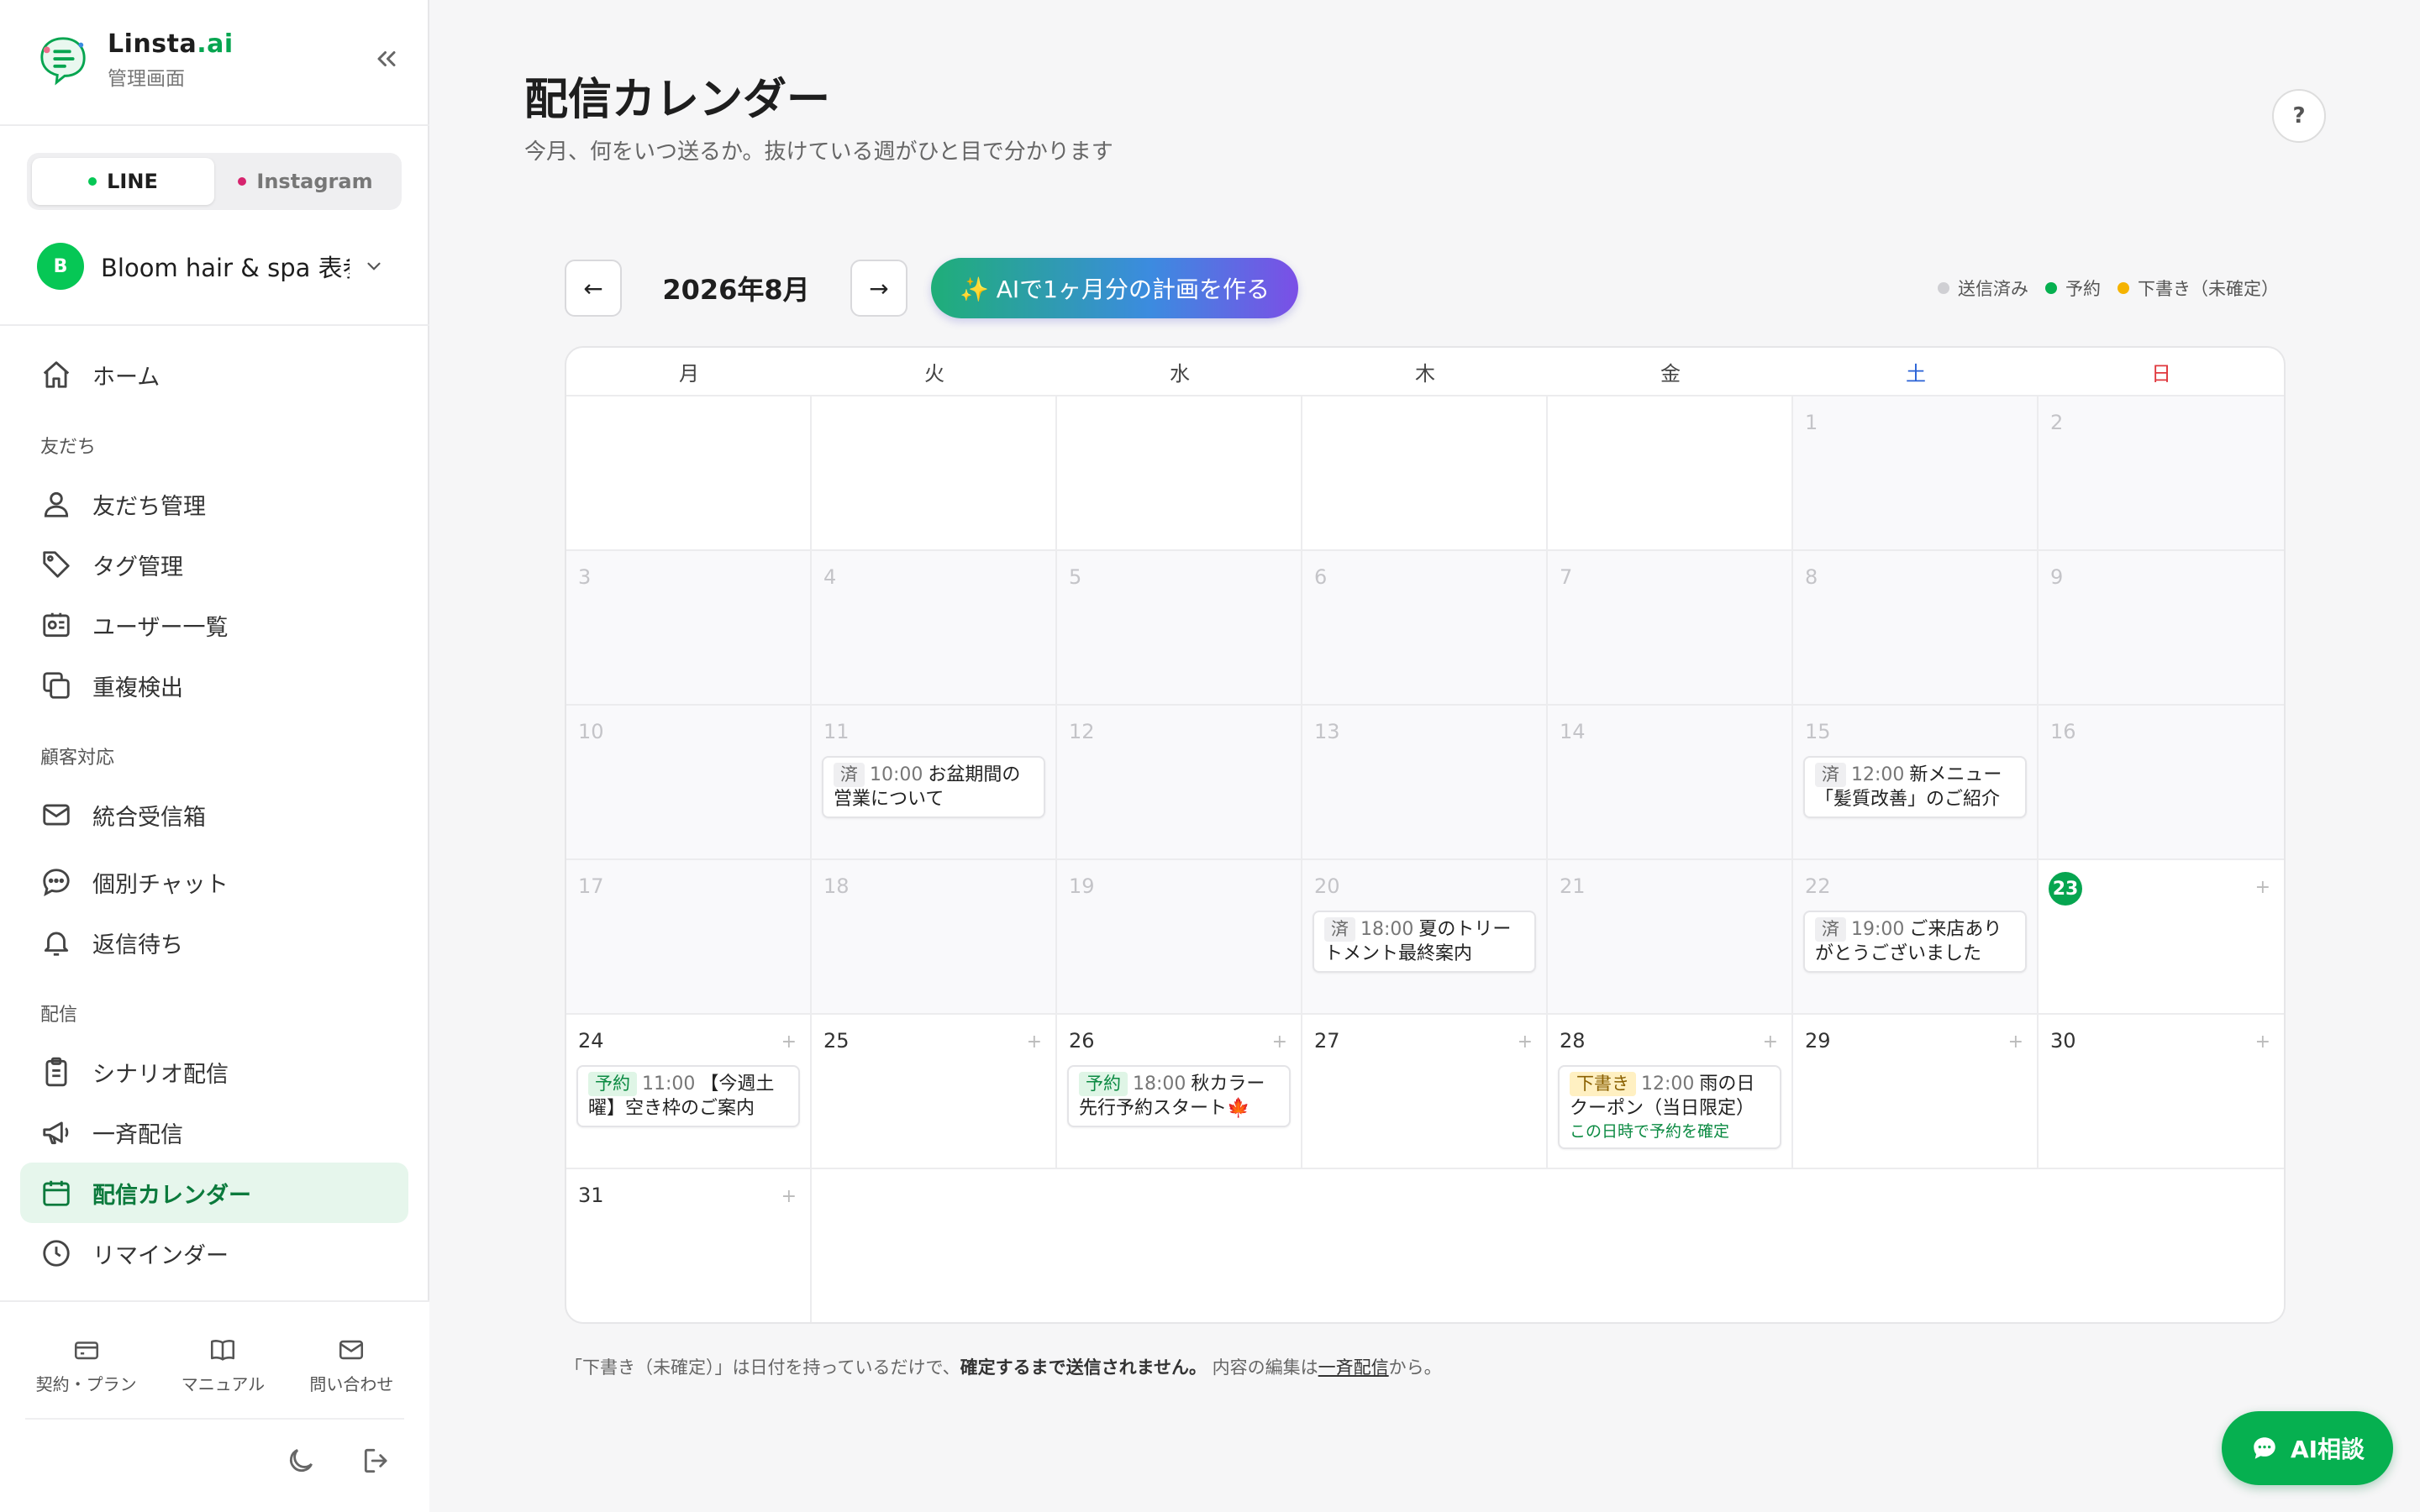 This screenshot has height=1512, width=2420. I want to click on event-time: 12:00, so click(1668, 1084).